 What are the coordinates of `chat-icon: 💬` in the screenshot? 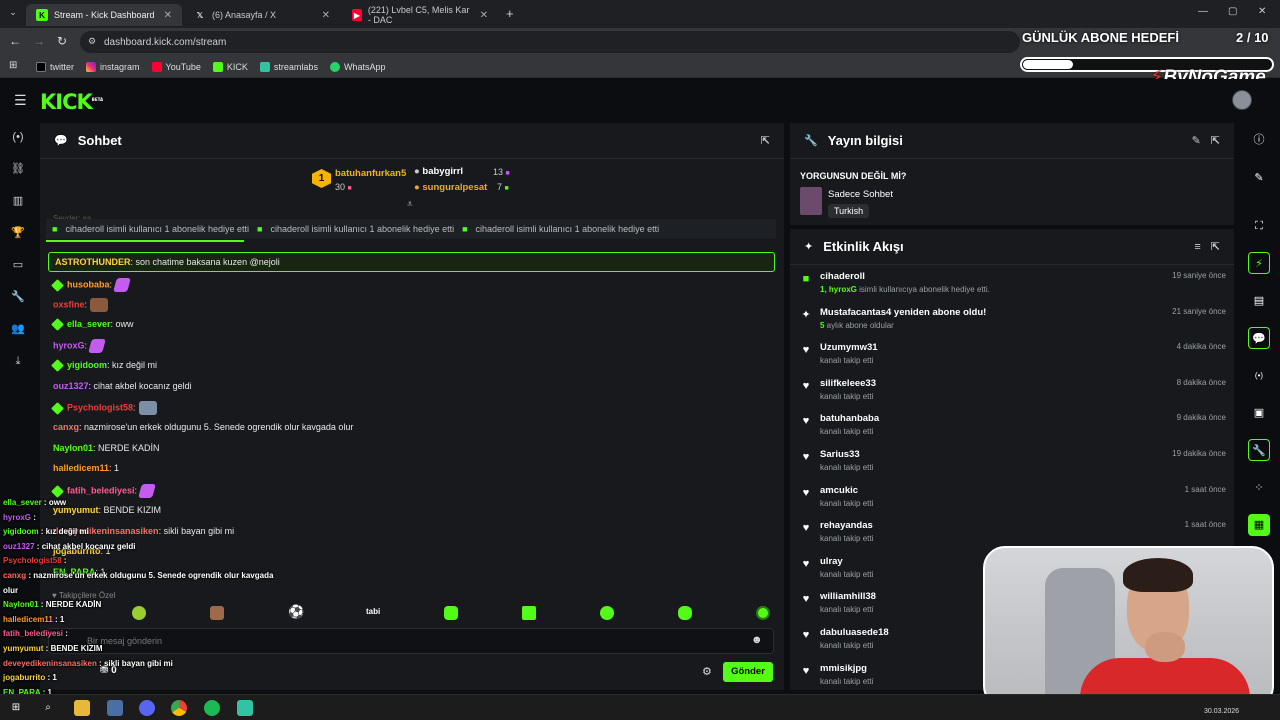 It's located at (1259, 338).